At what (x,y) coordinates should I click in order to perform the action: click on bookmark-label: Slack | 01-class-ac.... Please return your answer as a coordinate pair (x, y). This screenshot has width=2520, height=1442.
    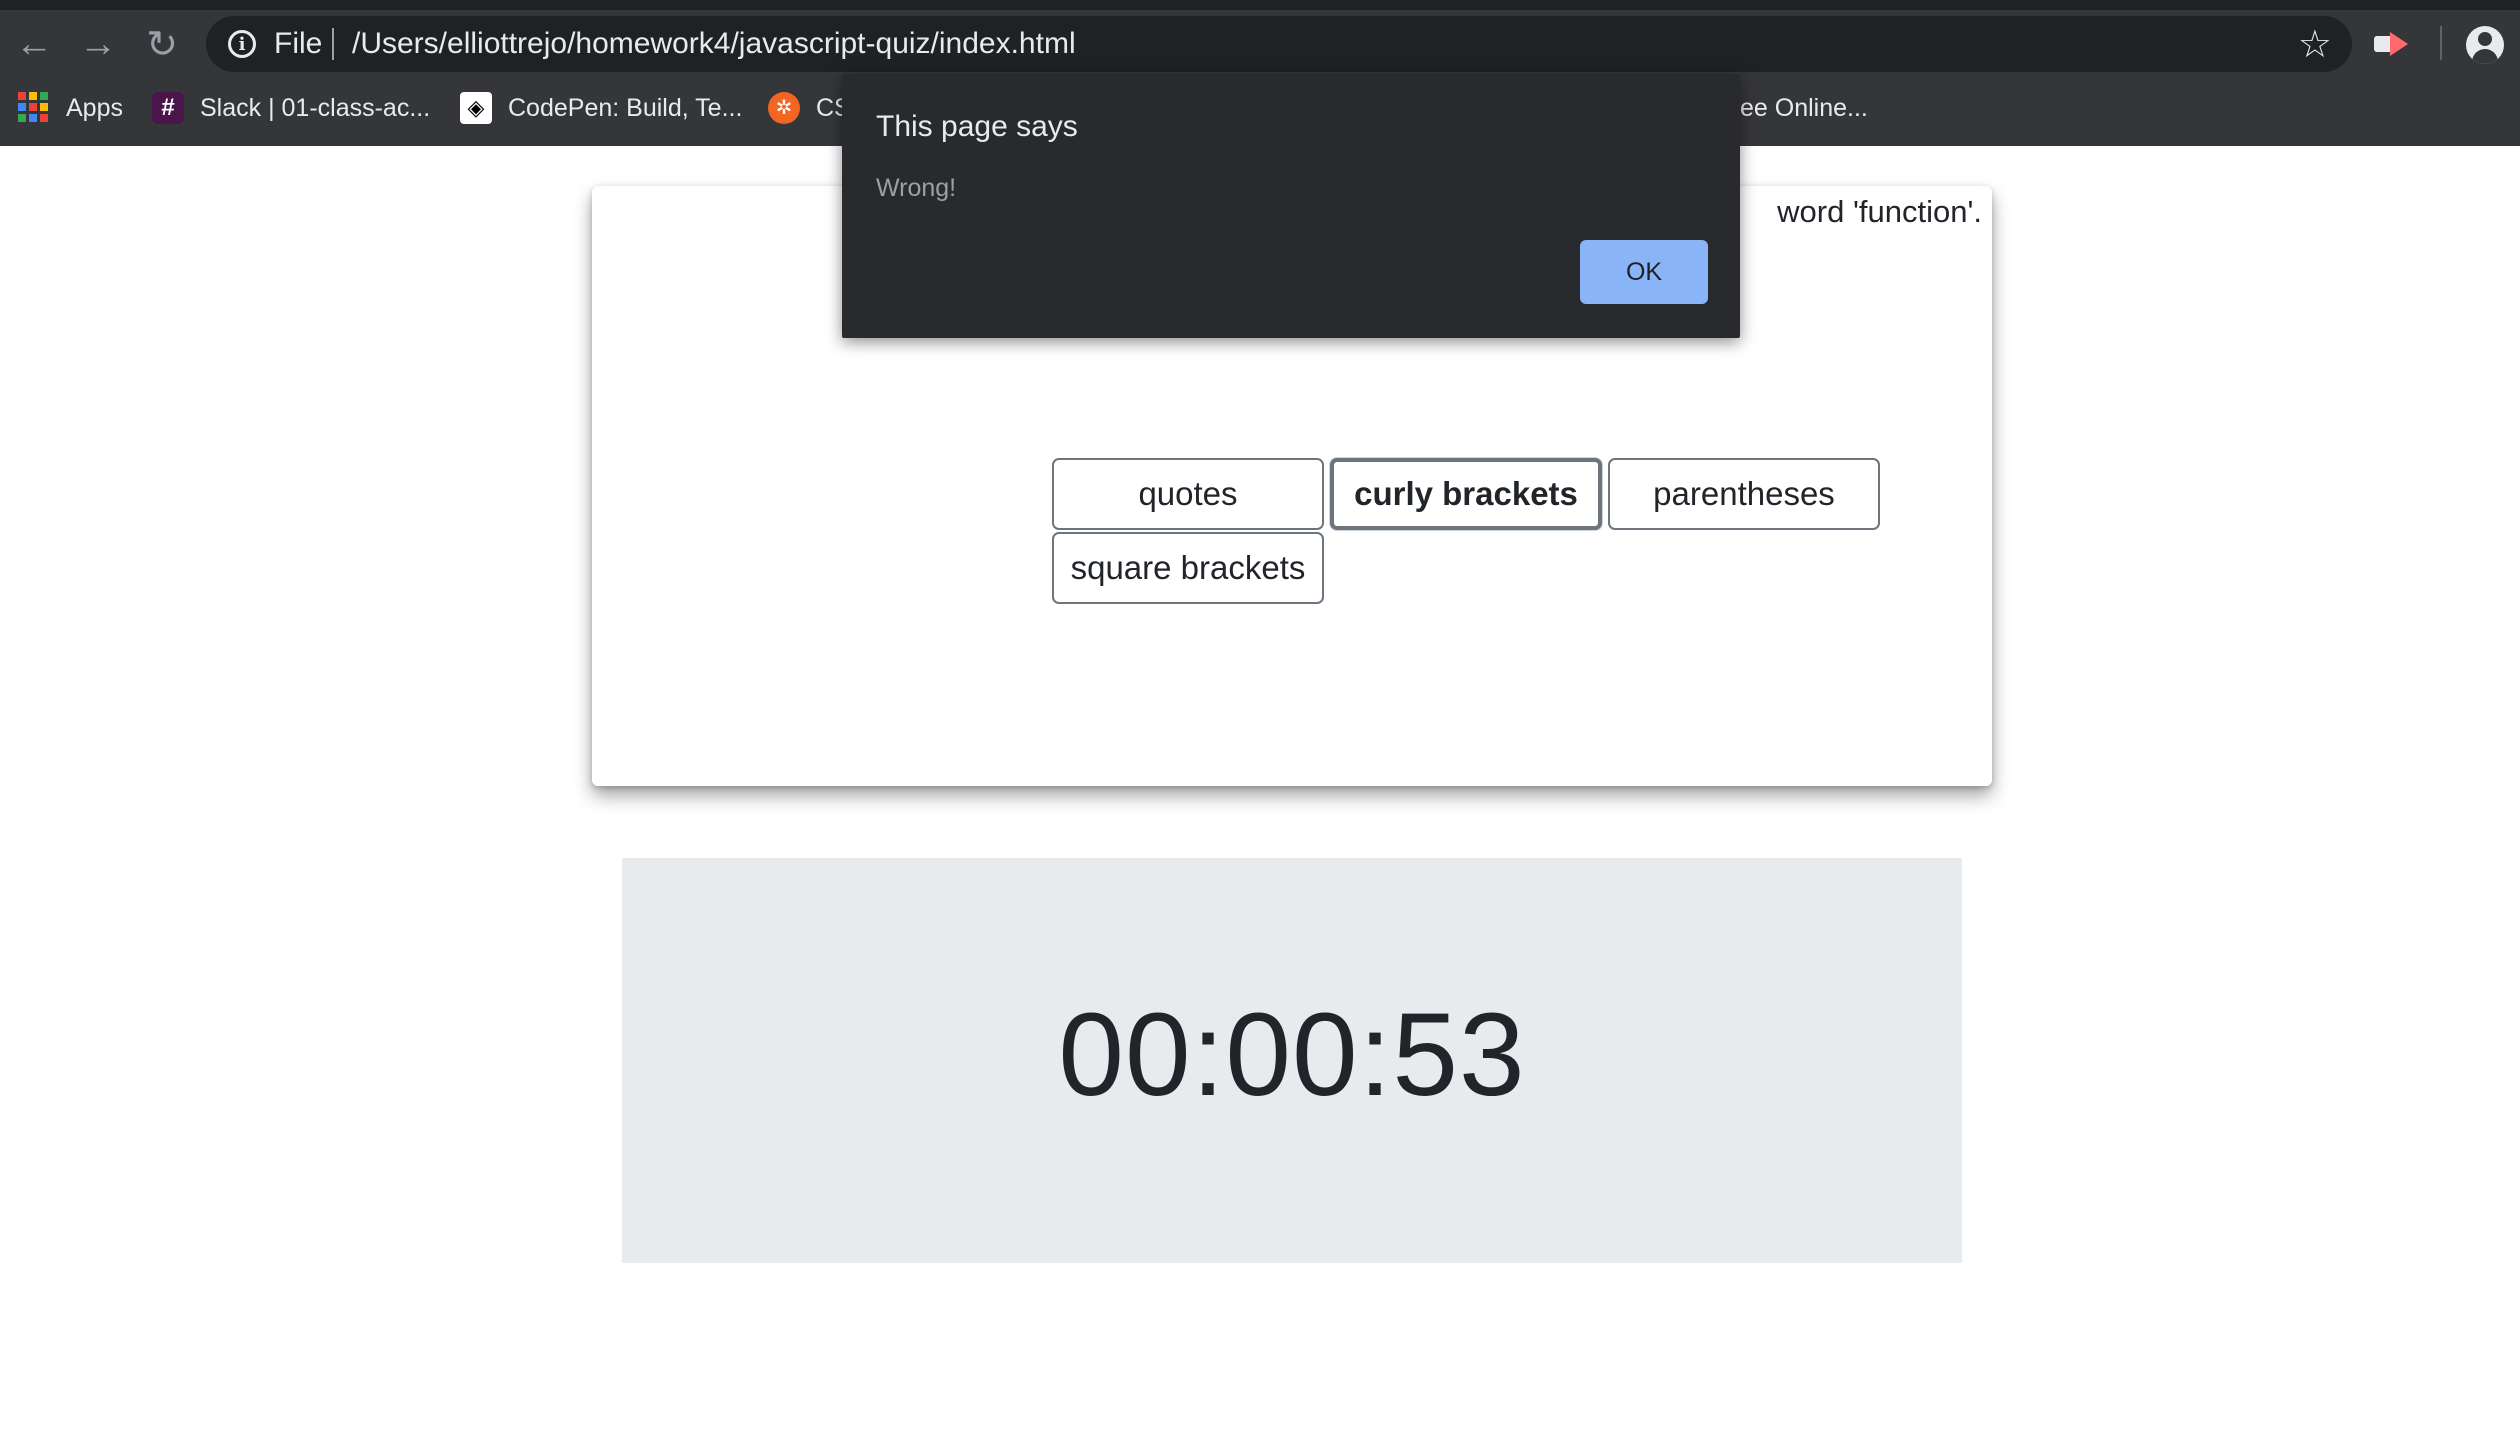
    Looking at the image, I should click on (315, 107).